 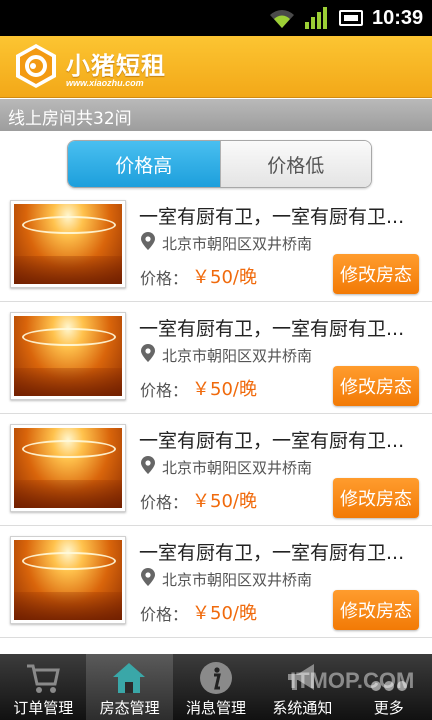 I want to click on nav-item-room-status: 房态管理, so click(x=129, y=687).